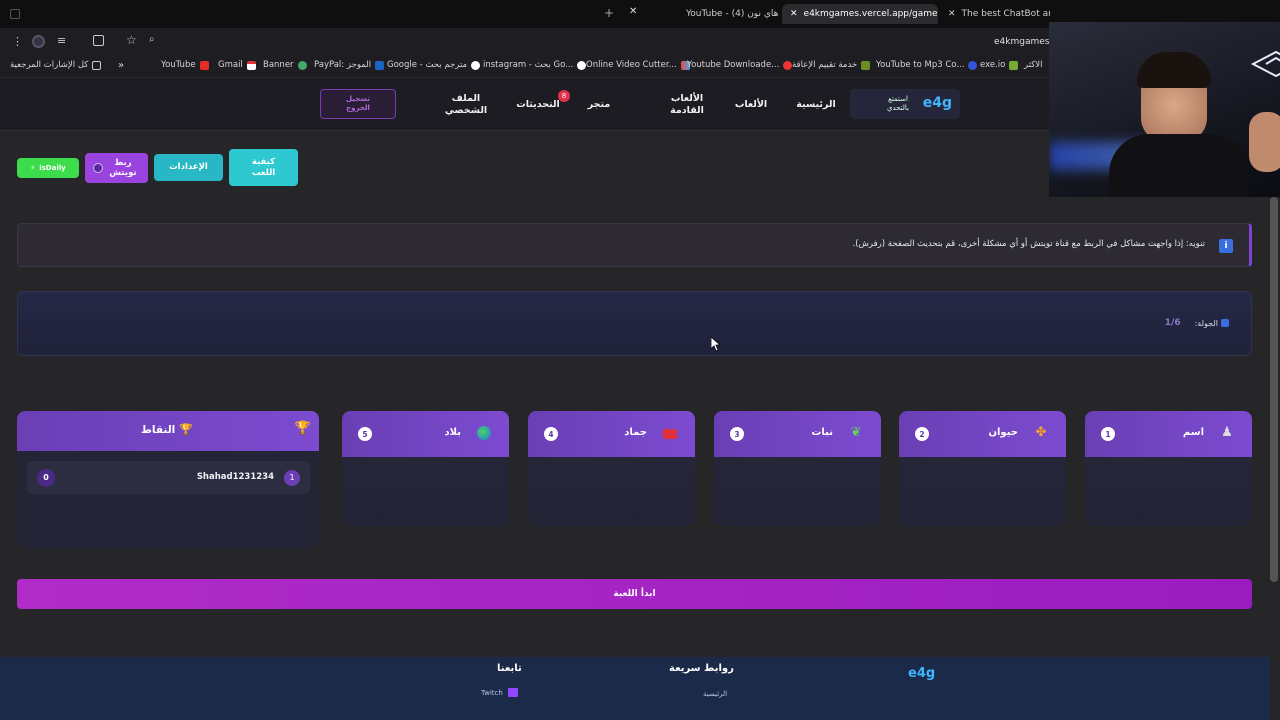 This screenshot has width=1280, height=720. I want to click on bookmark-all: كل الإشارات المرجعية, so click(56, 65).